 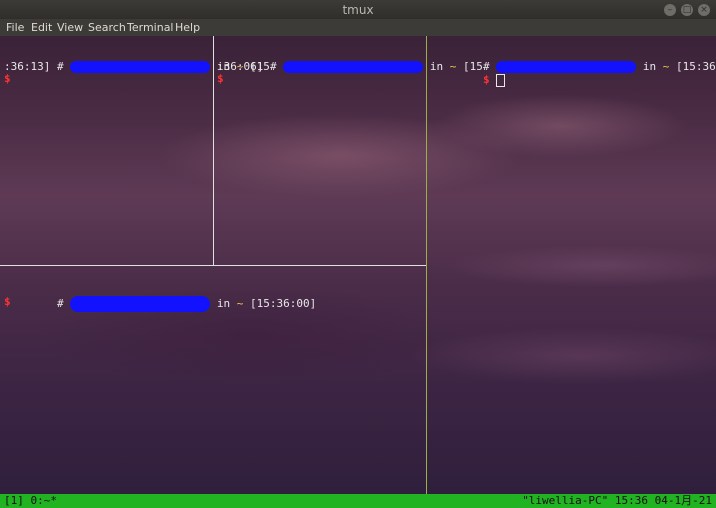 What do you see at coordinates (501, 80) in the screenshot?
I see `text-cursor` at bounding box center [501, 80].